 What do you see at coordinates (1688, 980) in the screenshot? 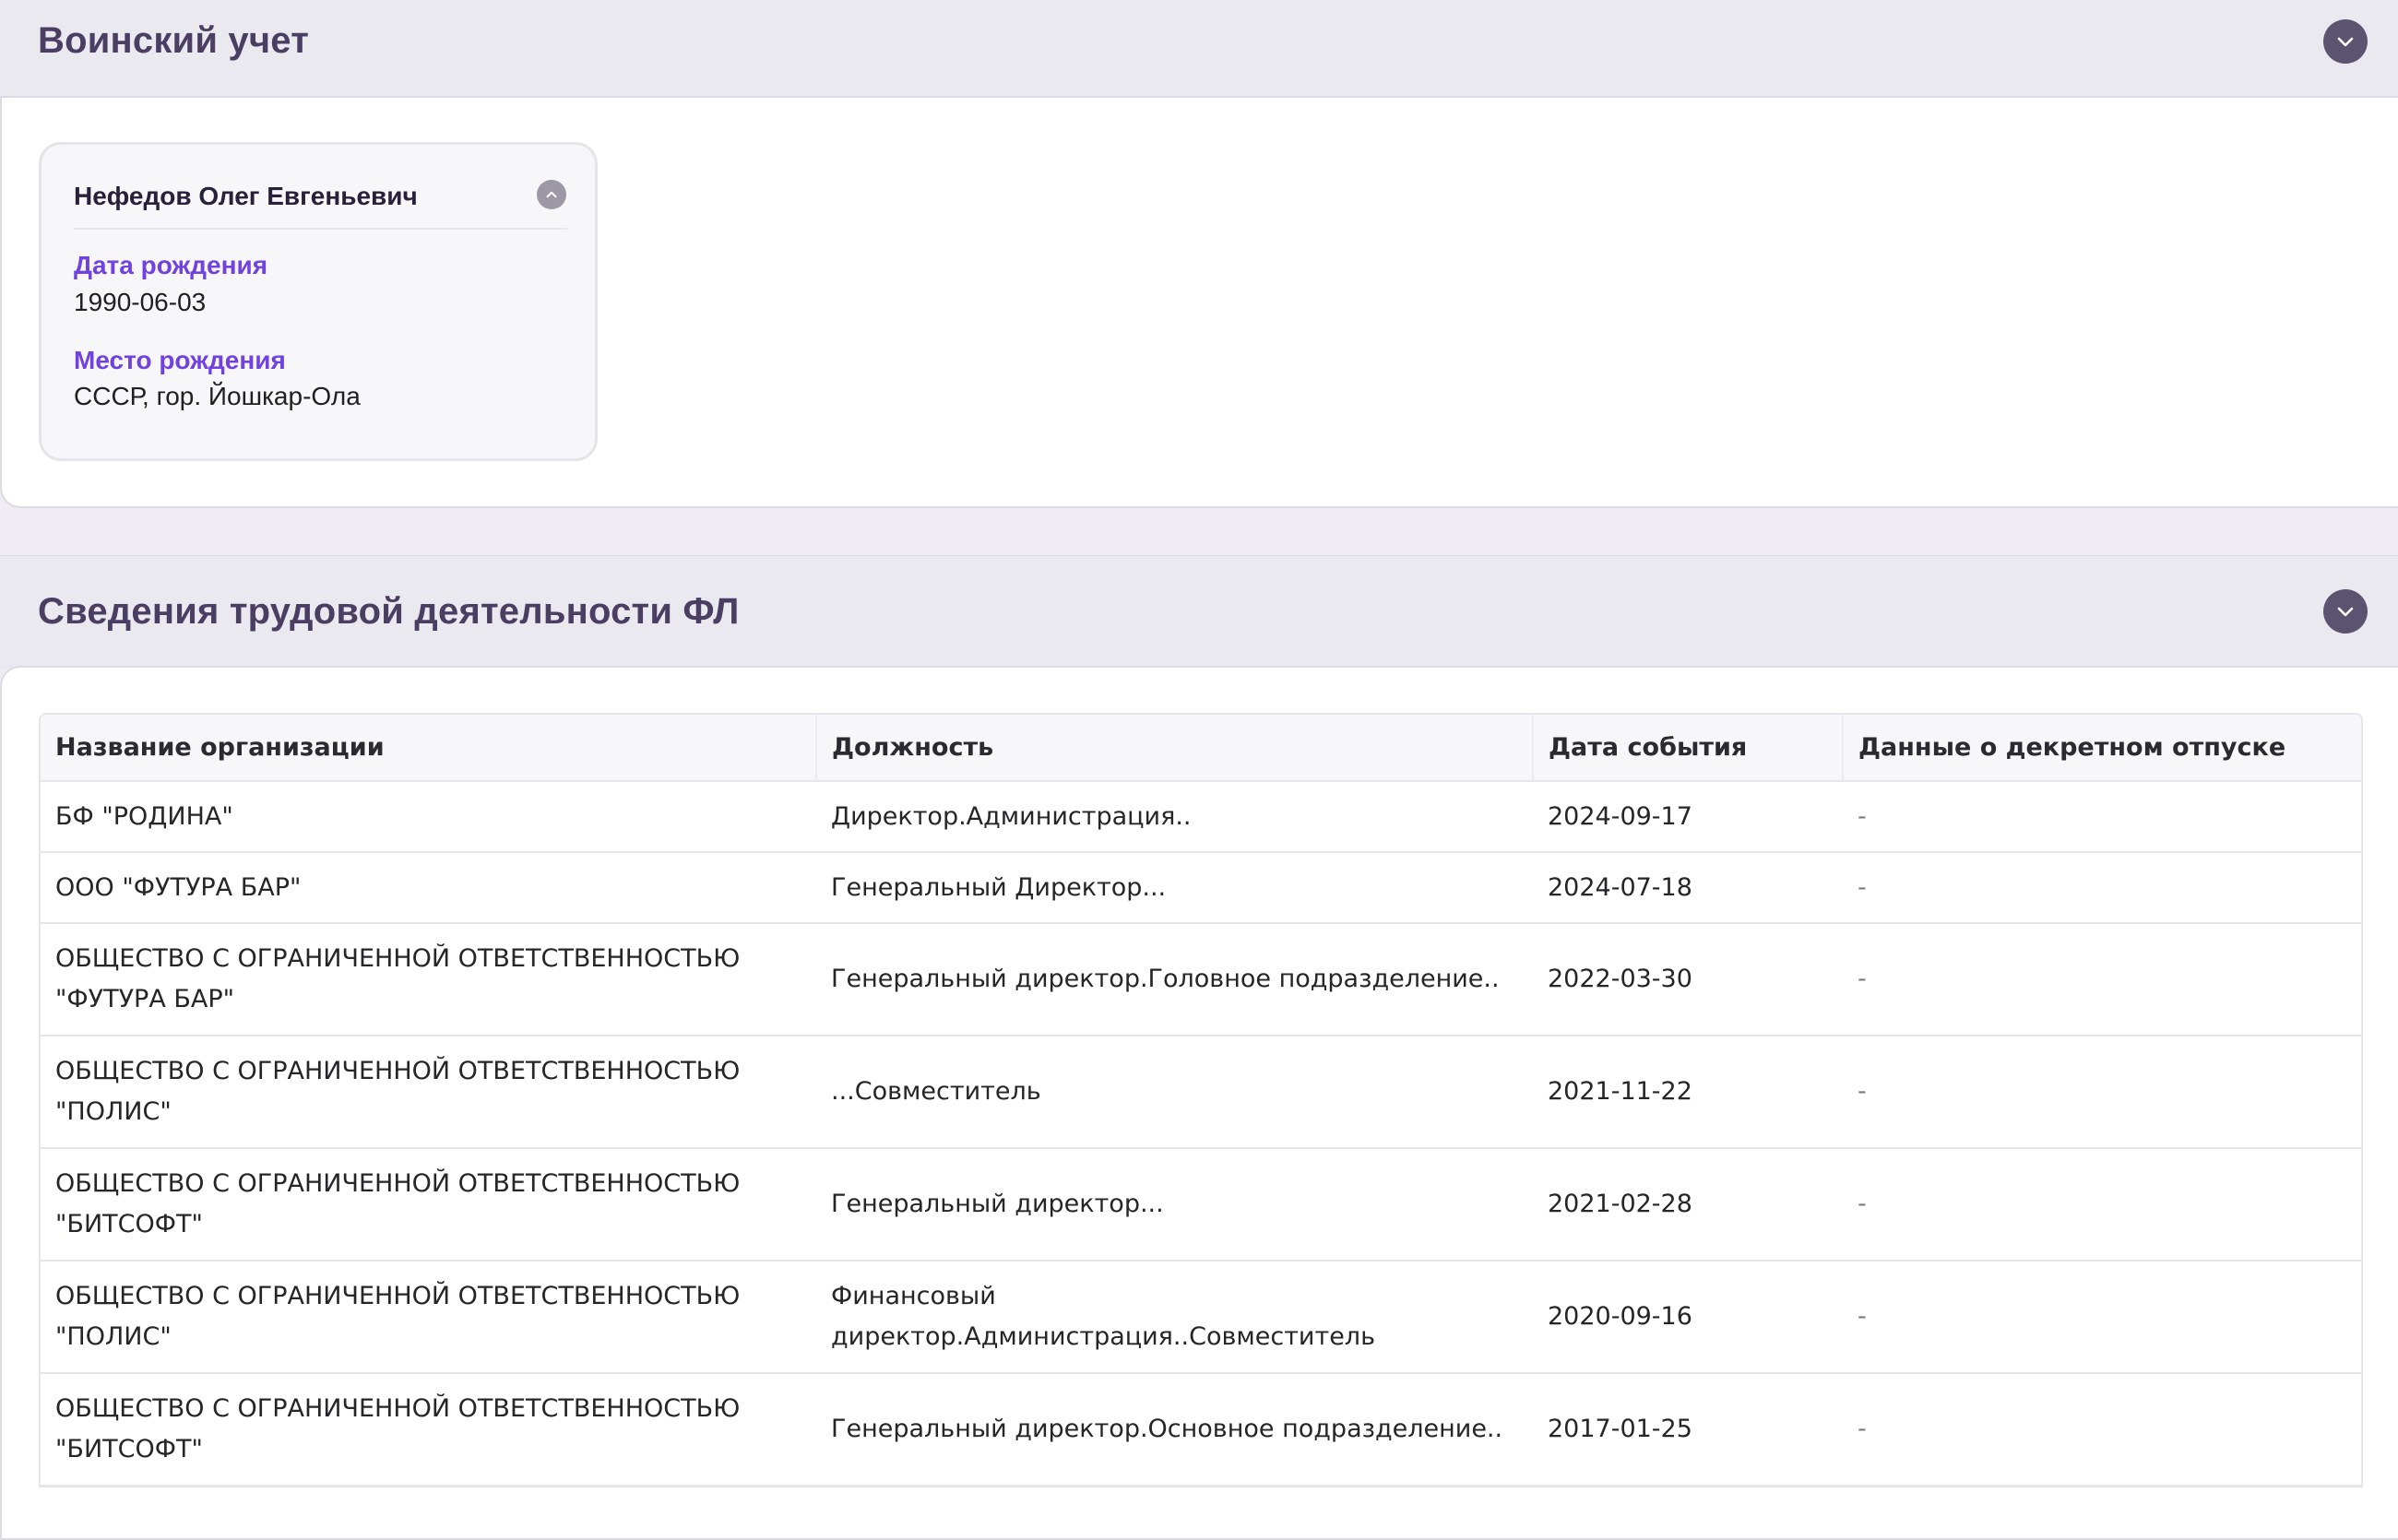
I see `cell-event-date: 2022-03-30` at bounding box center [1688, 980].